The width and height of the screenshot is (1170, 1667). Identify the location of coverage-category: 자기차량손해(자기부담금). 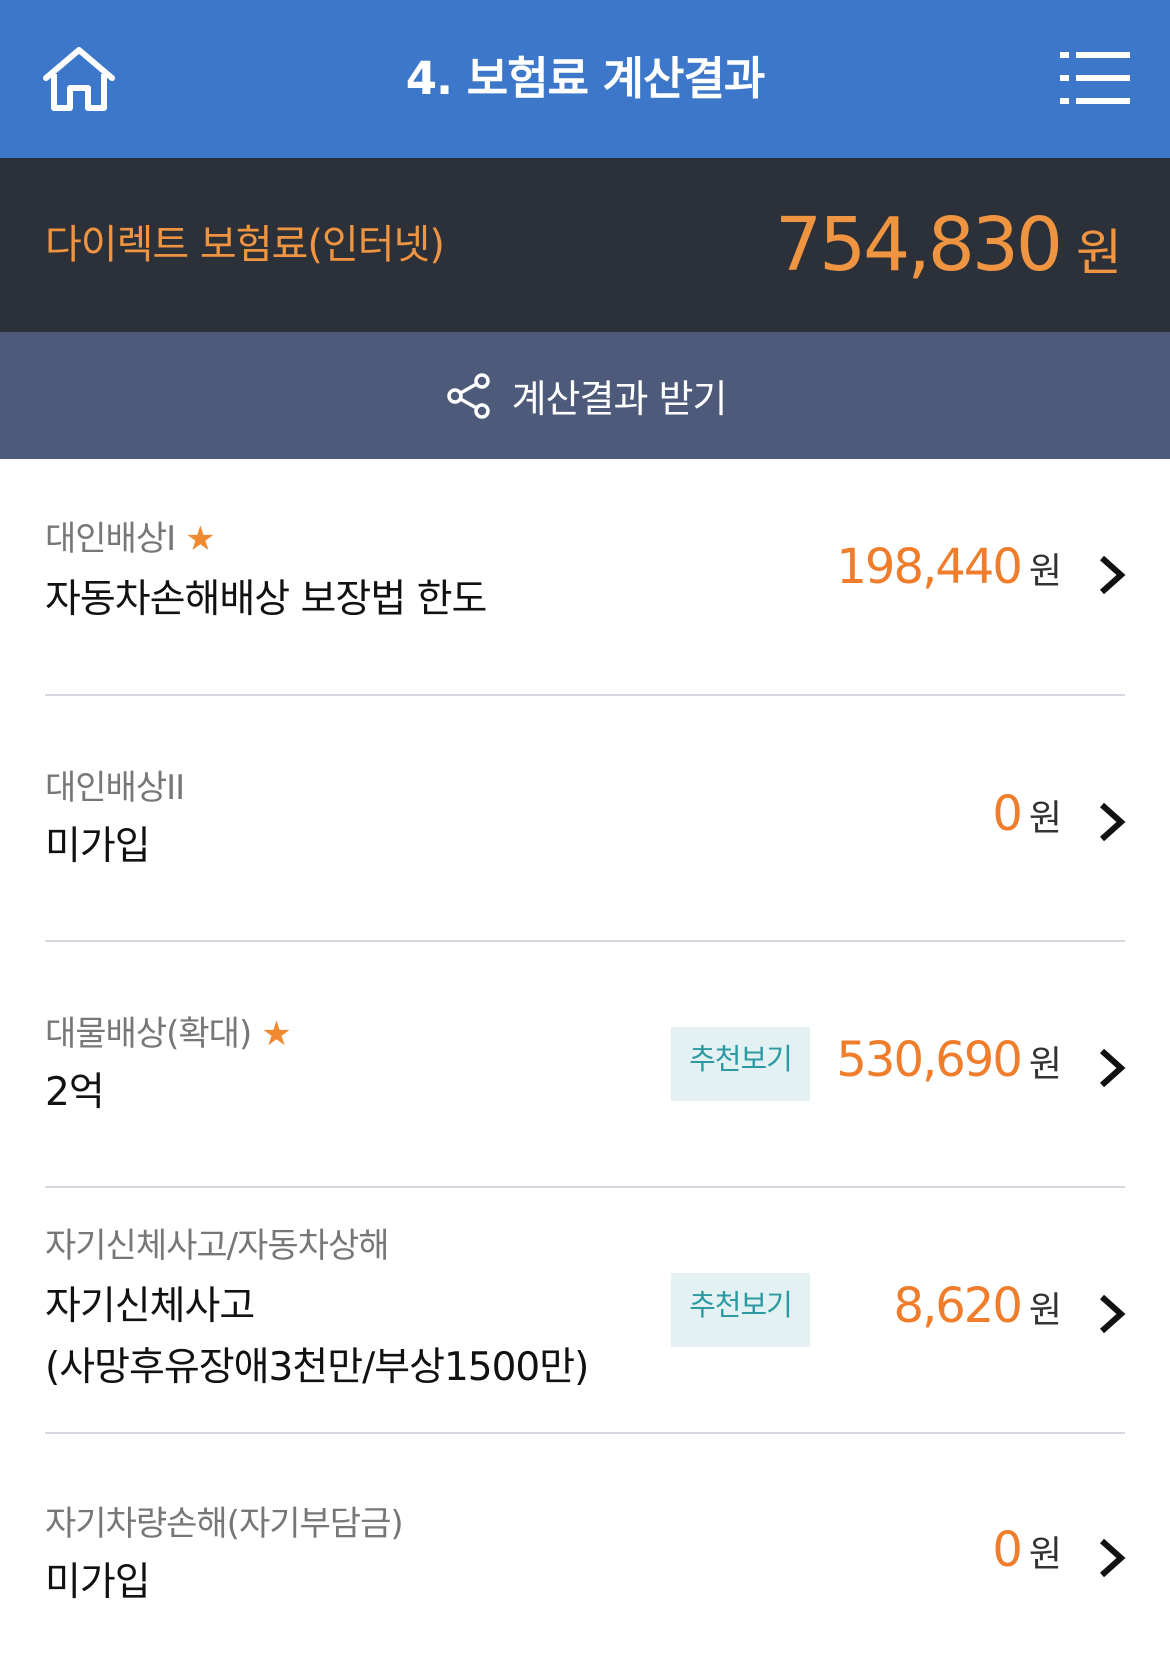
(224, 1524).